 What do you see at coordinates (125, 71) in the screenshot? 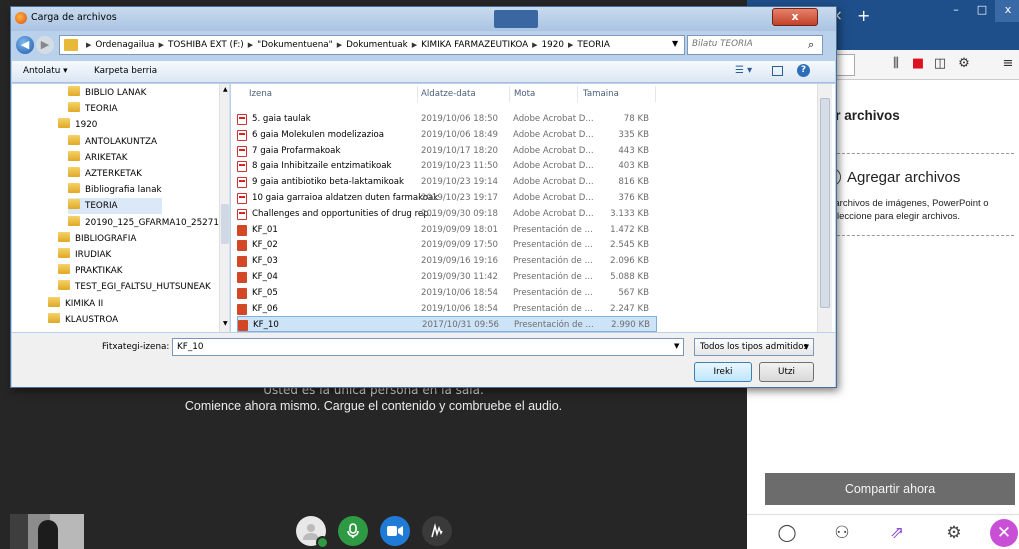
I see `new-folder-button: Karpeta berria` at bounding box center [125, 71].